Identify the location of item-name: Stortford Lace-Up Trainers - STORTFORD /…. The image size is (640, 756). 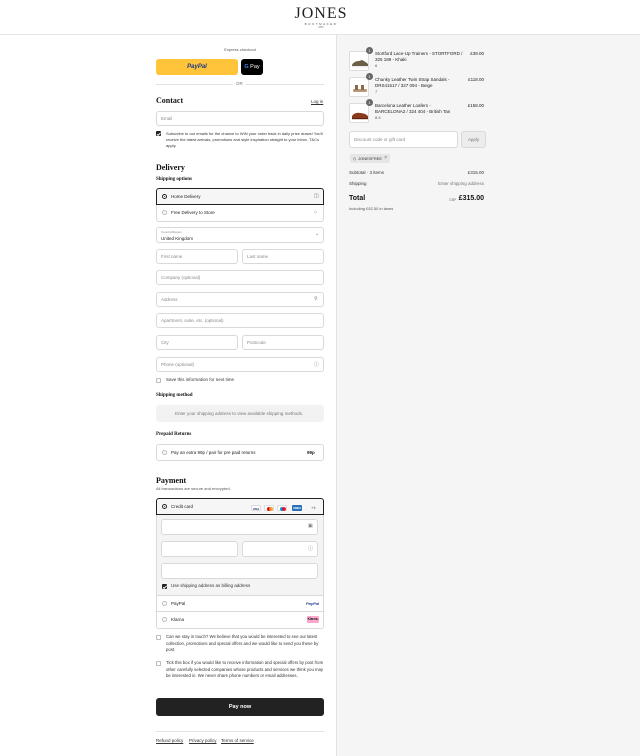
(419, 56).